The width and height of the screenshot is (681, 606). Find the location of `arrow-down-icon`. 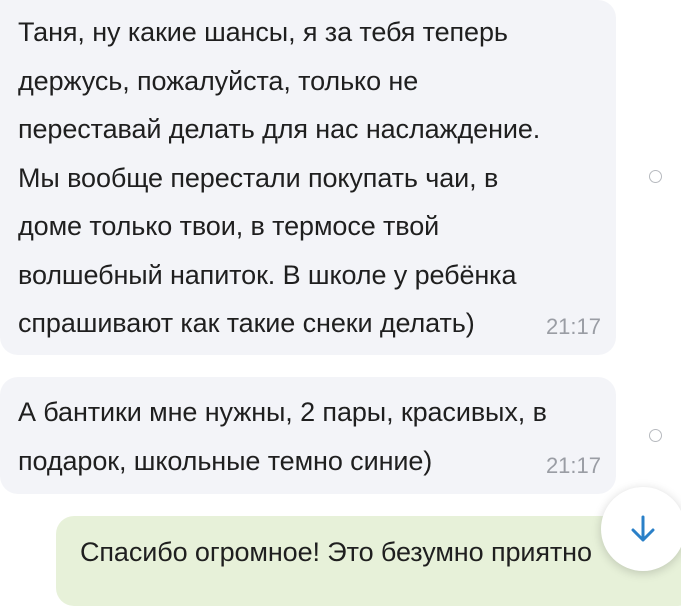

arrow-down-icon is located at coordinates (643, 528).